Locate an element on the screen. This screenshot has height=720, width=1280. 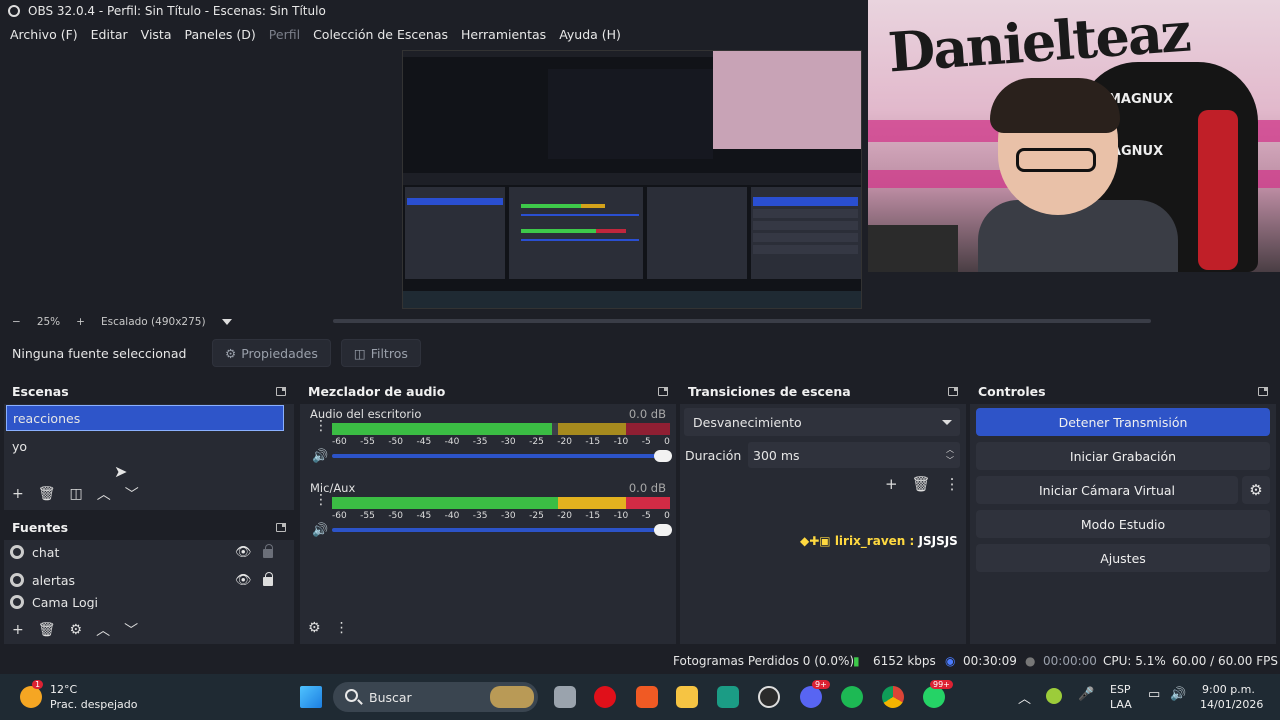
app-icon is located at coordinates (728, 697).